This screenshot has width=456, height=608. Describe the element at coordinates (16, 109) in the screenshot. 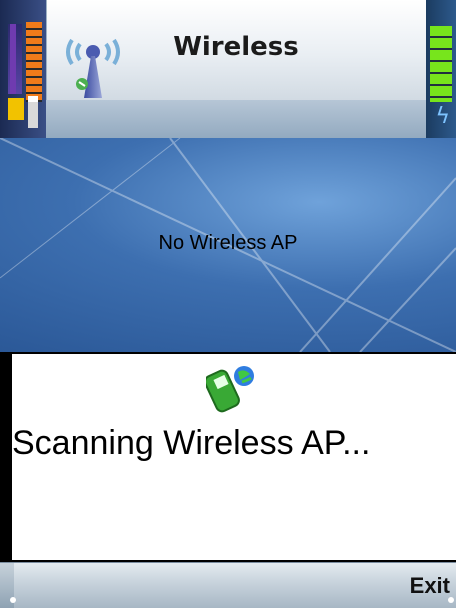

I see `network-type-icon` at that location.